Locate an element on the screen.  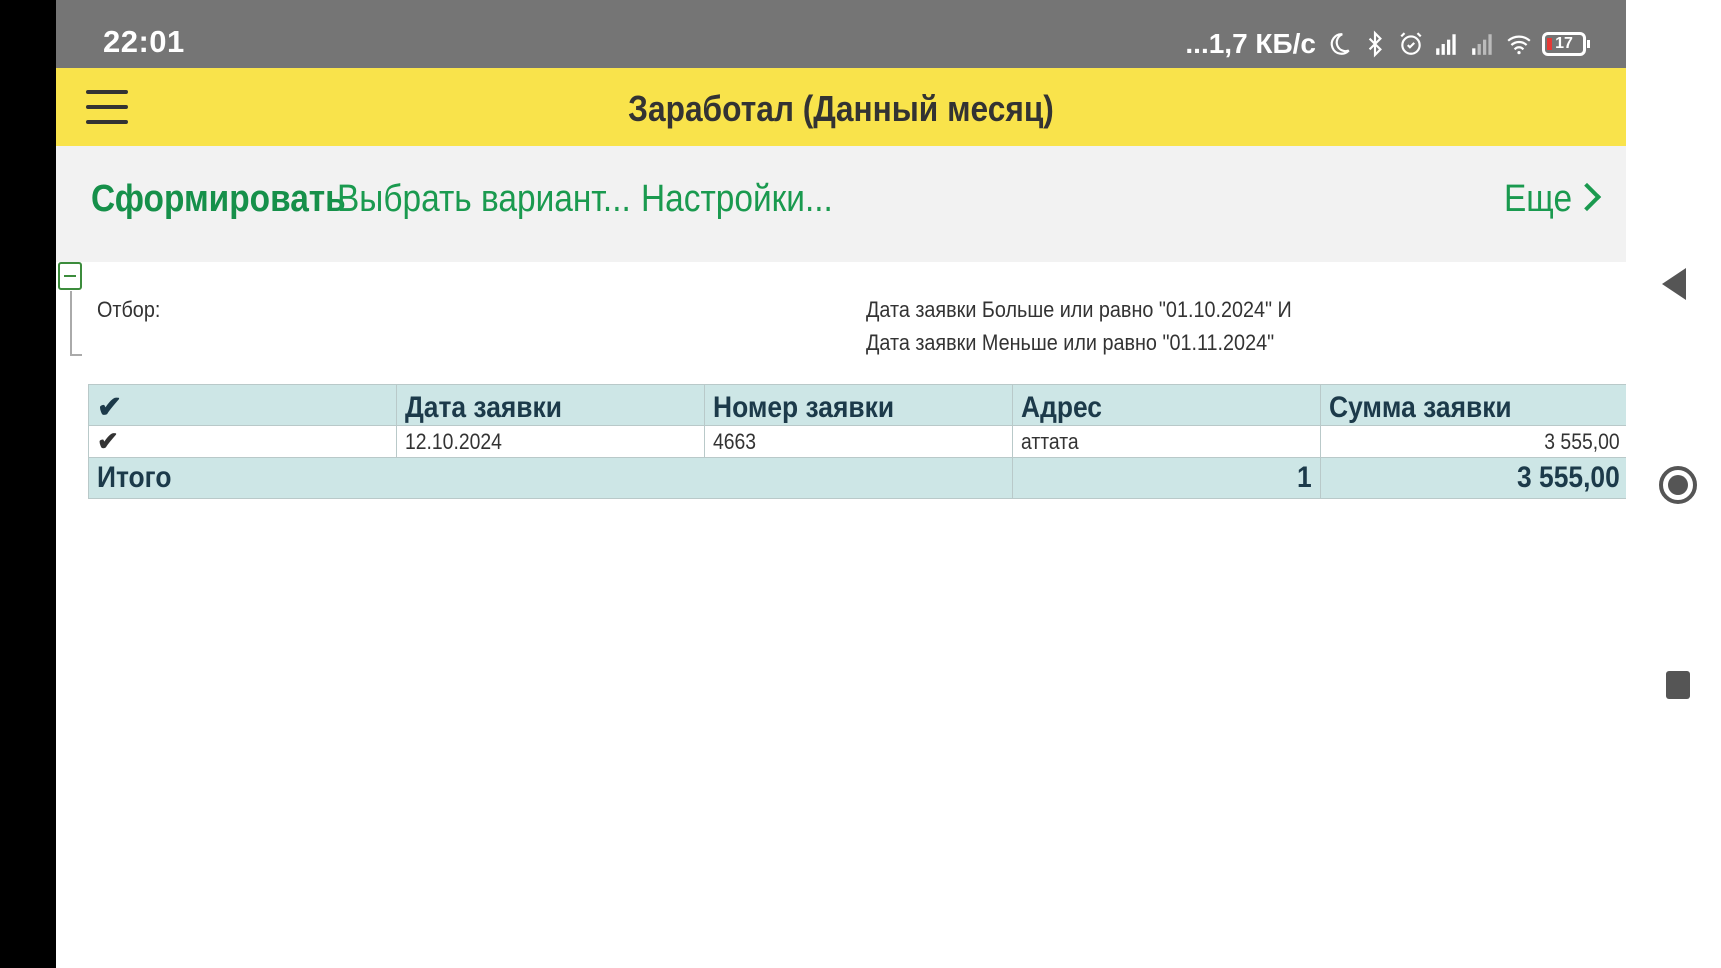
form-report-button: Сформировать is located at coordinates (218, 199).